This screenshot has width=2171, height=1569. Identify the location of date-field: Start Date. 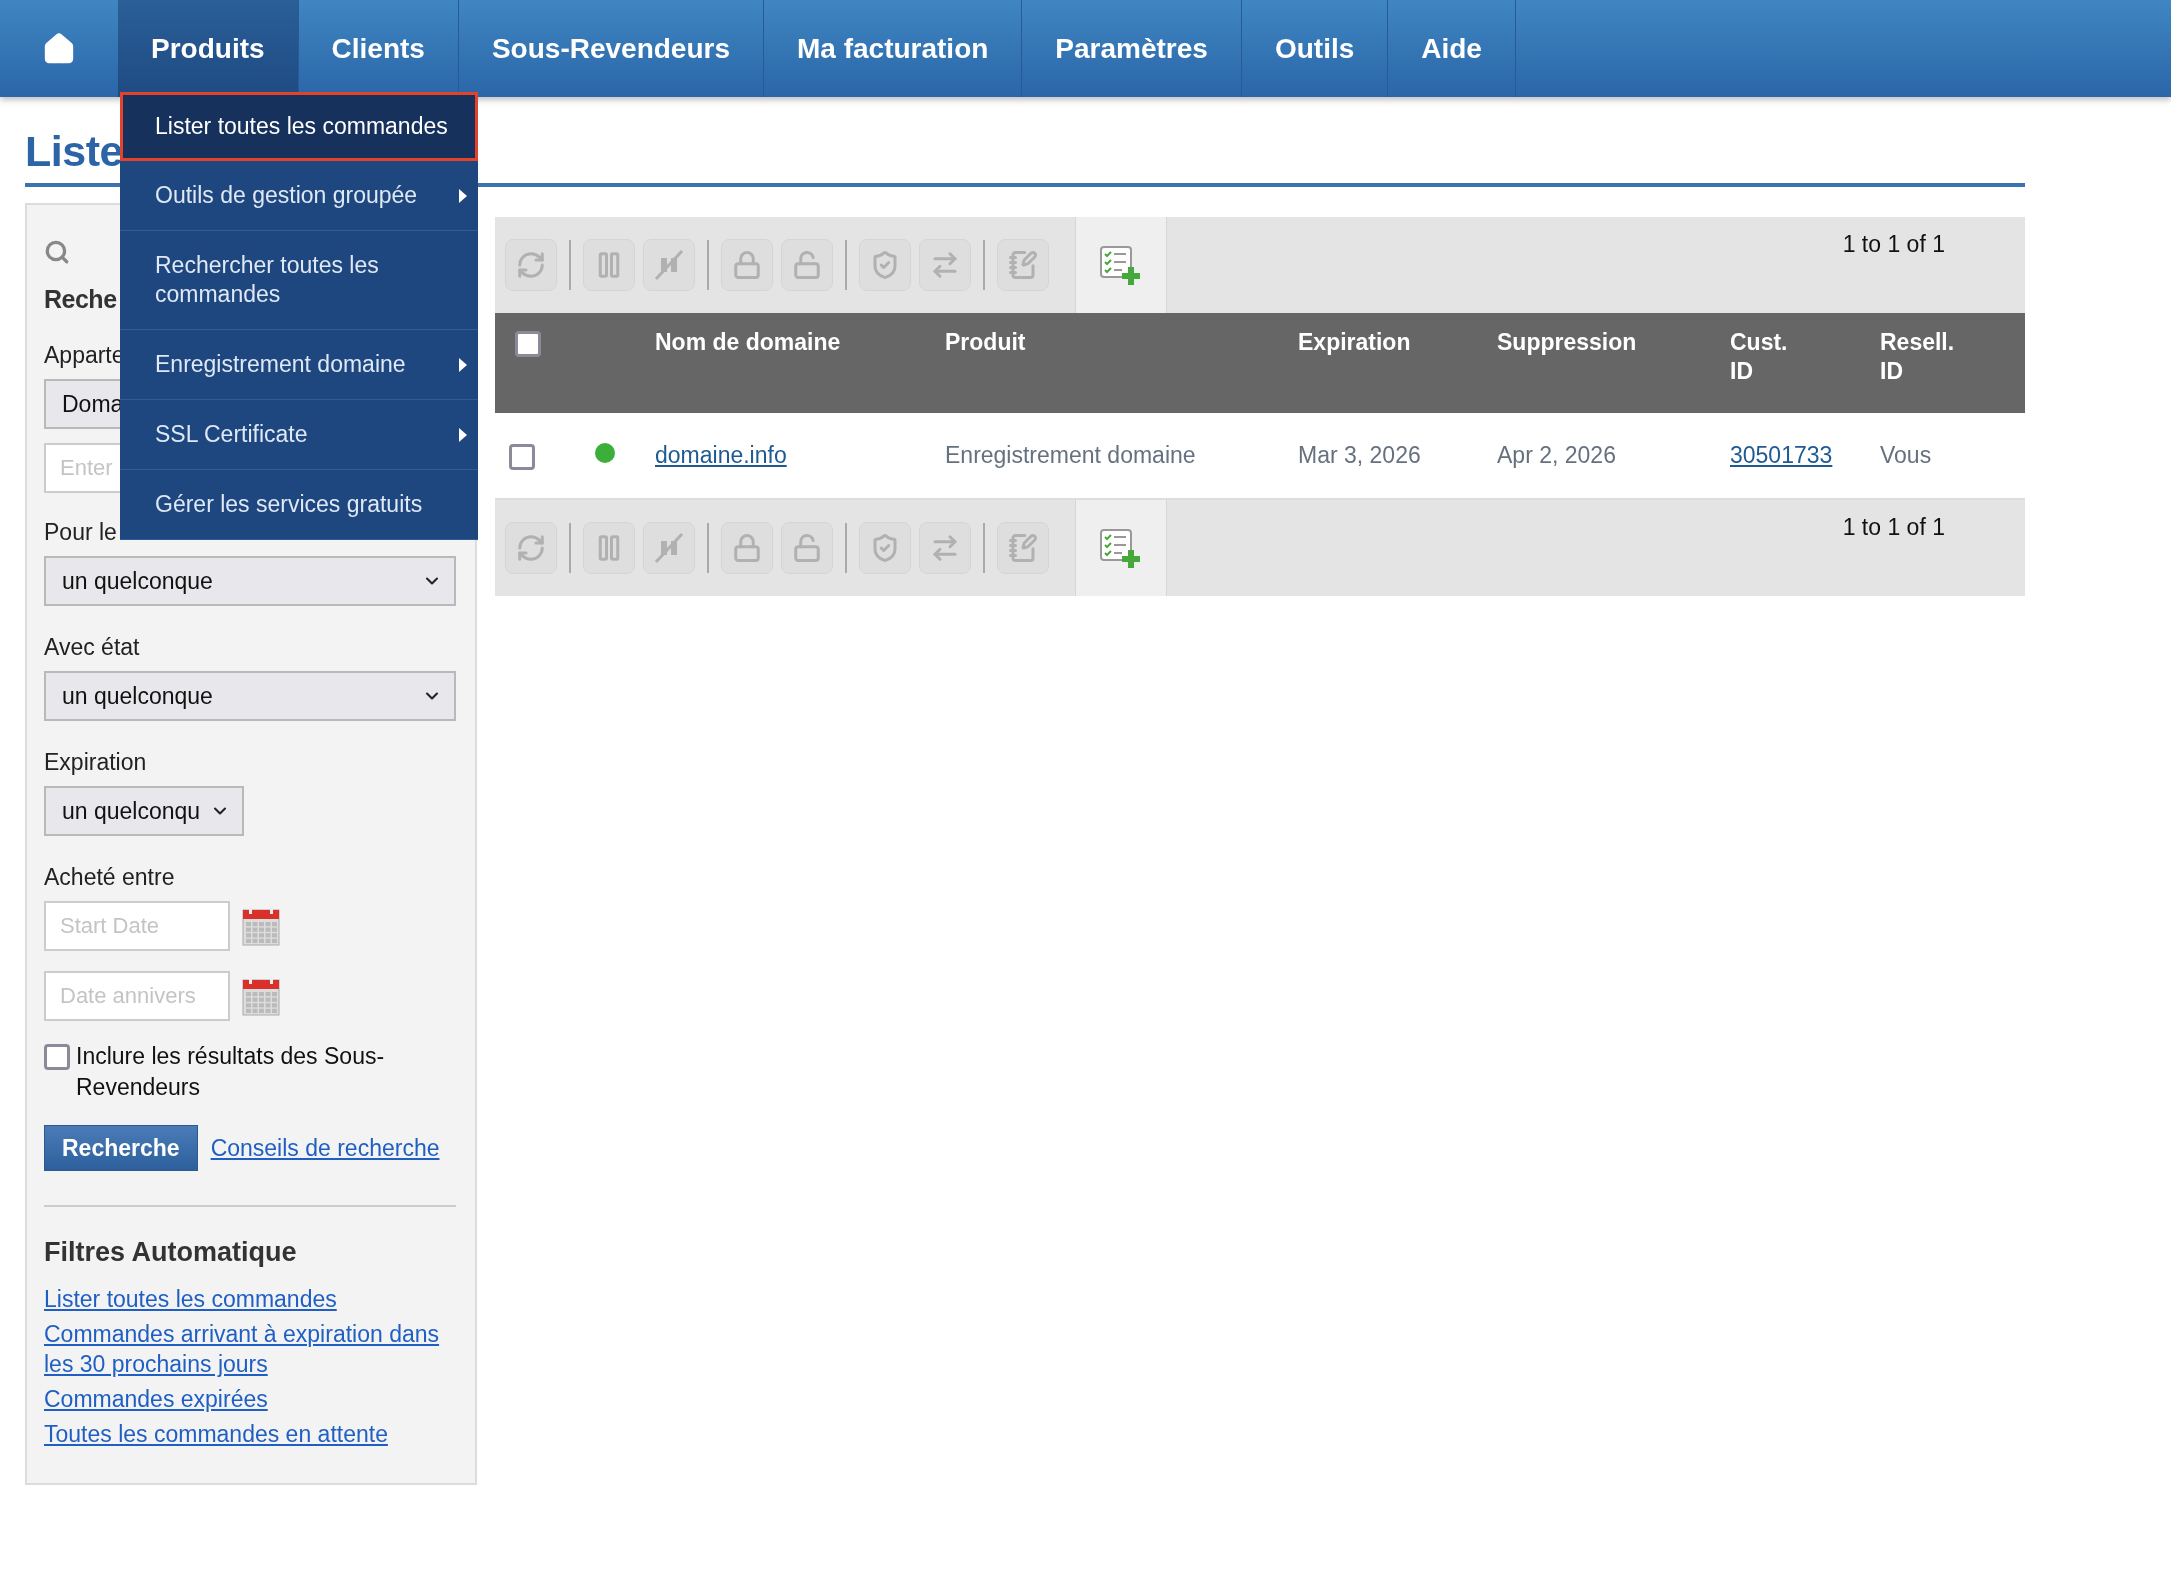
(137, 926).